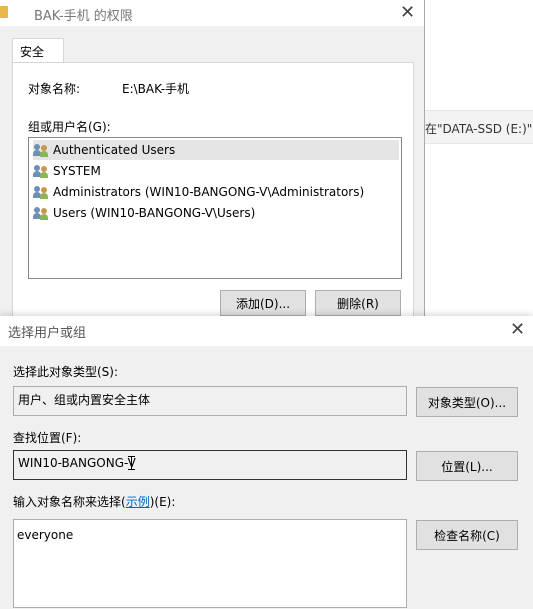  Describe the element at coordinates (69, 502) in the screenshot. I see `names-label-prefix: 输入对象名称来选择(` at that location.